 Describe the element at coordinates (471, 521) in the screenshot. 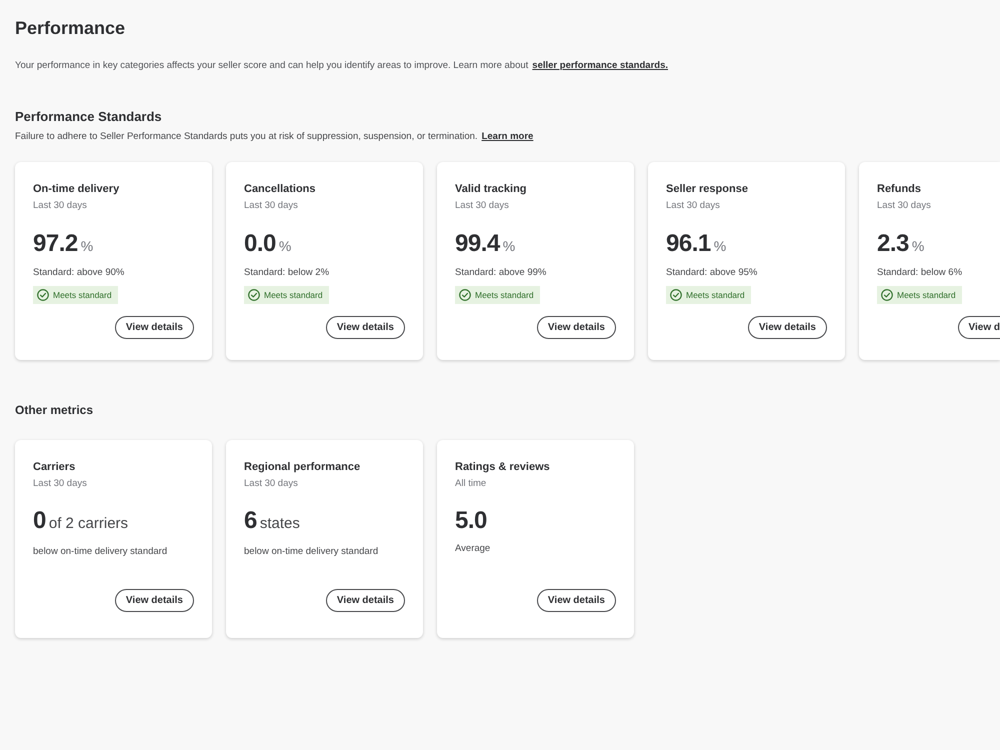

I see `metric-value: 5.0` at that location.